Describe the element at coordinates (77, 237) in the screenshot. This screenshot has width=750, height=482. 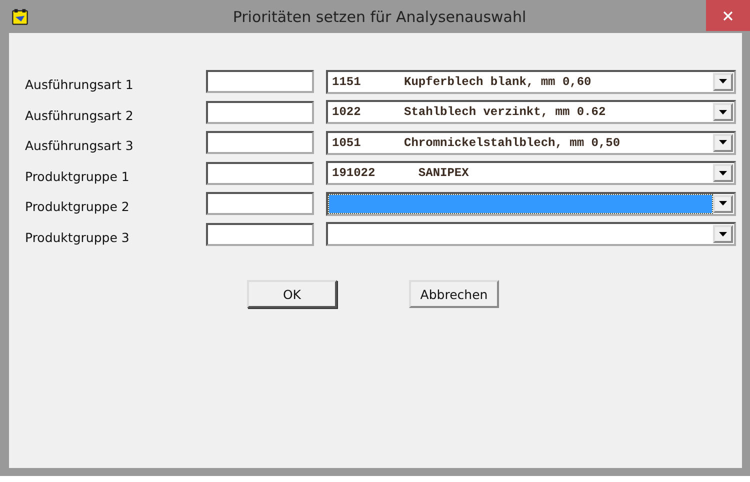
I see `field-label: Produktgruppe 3` at that location.